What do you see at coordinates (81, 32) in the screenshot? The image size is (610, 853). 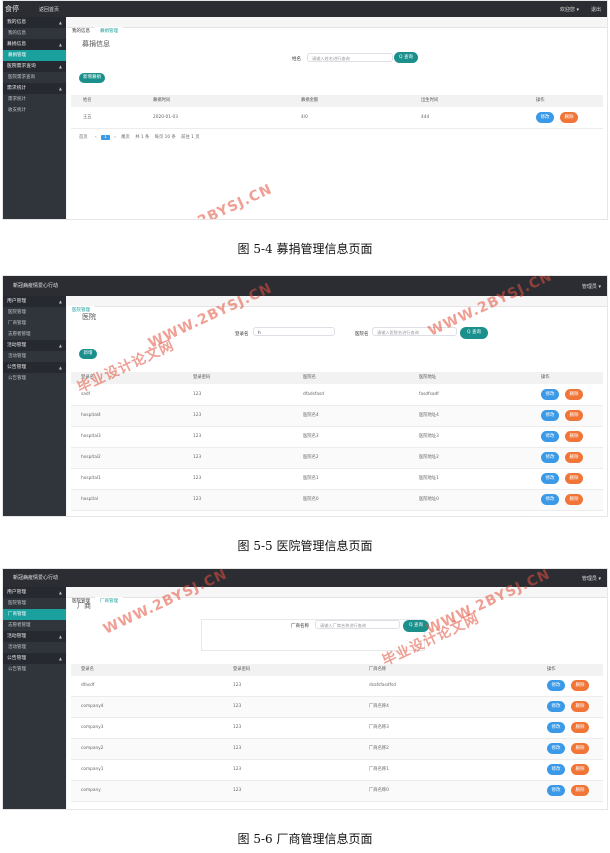 I see `tab-my-info: 我的信息` at bounding box center [81, 32].